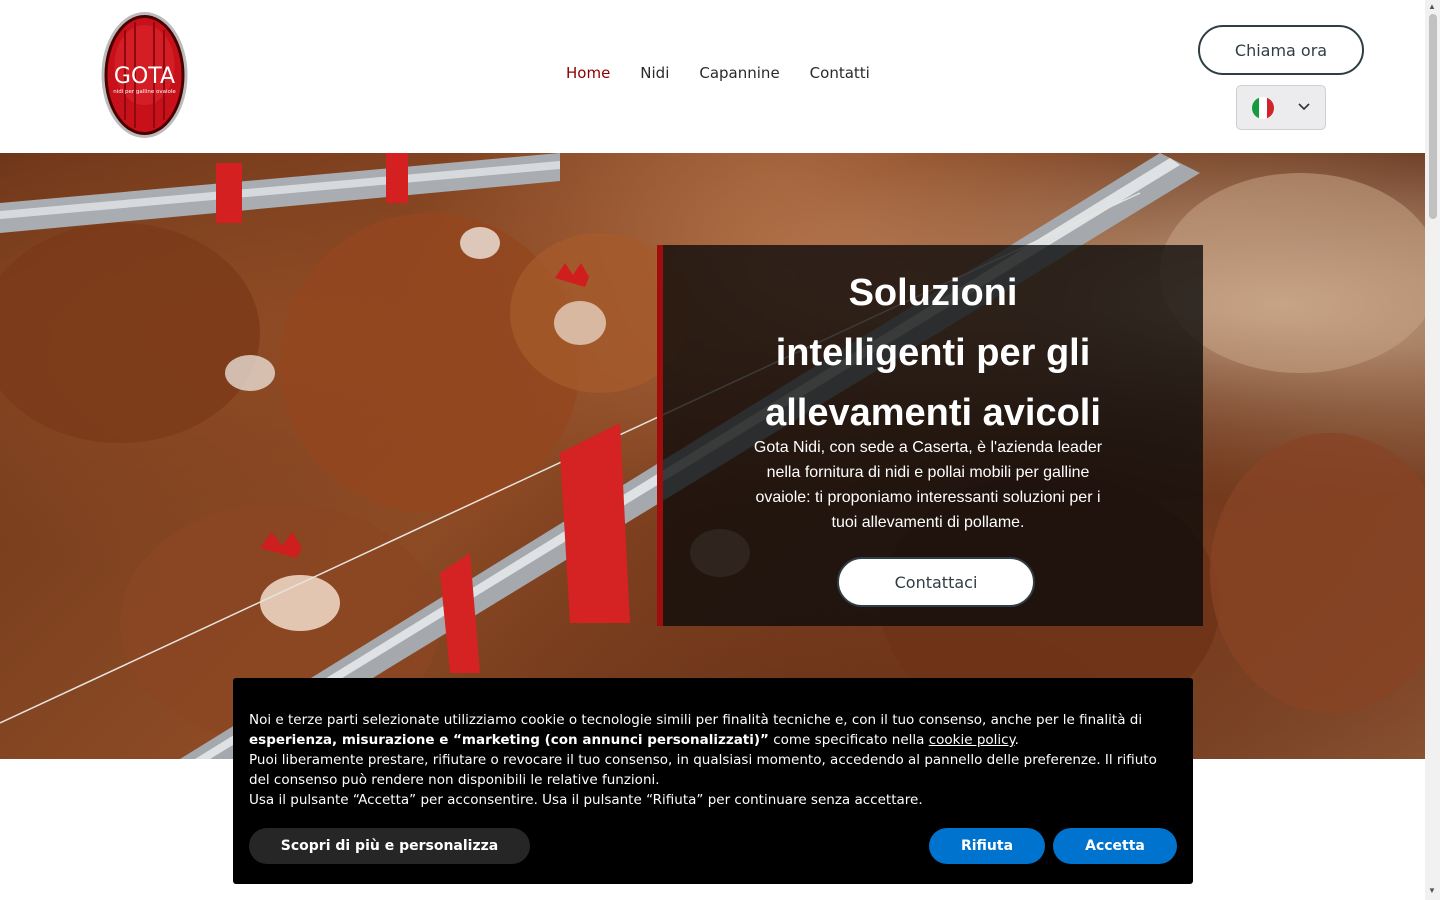 Image resolution: width=1440 pixels, height=900 pixels. What do you see at coordinates (840, 73) in the screenshot?
I see `nav-contatti: Contatti` at bounding box center [840, 73].